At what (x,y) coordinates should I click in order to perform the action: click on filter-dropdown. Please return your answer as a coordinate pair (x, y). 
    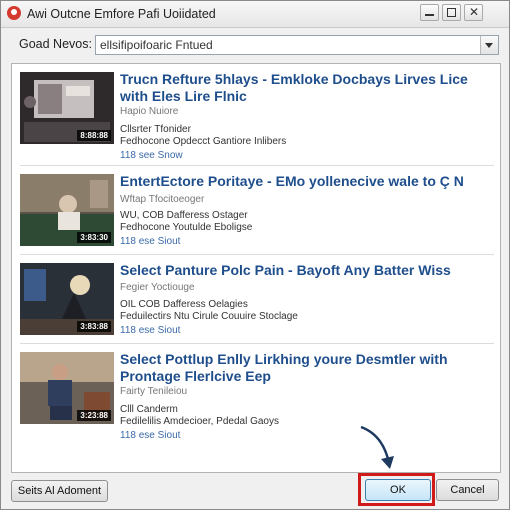
    Looking at the image, I should click on (297, 45).